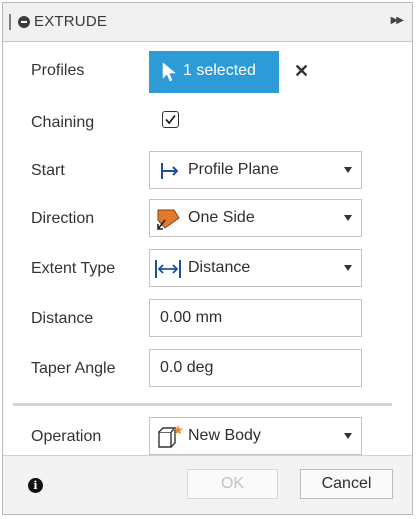 The width and height of the screenshot is (417, 519). I want to click on start-dropdown: Profile Plane, so click(255, 170).